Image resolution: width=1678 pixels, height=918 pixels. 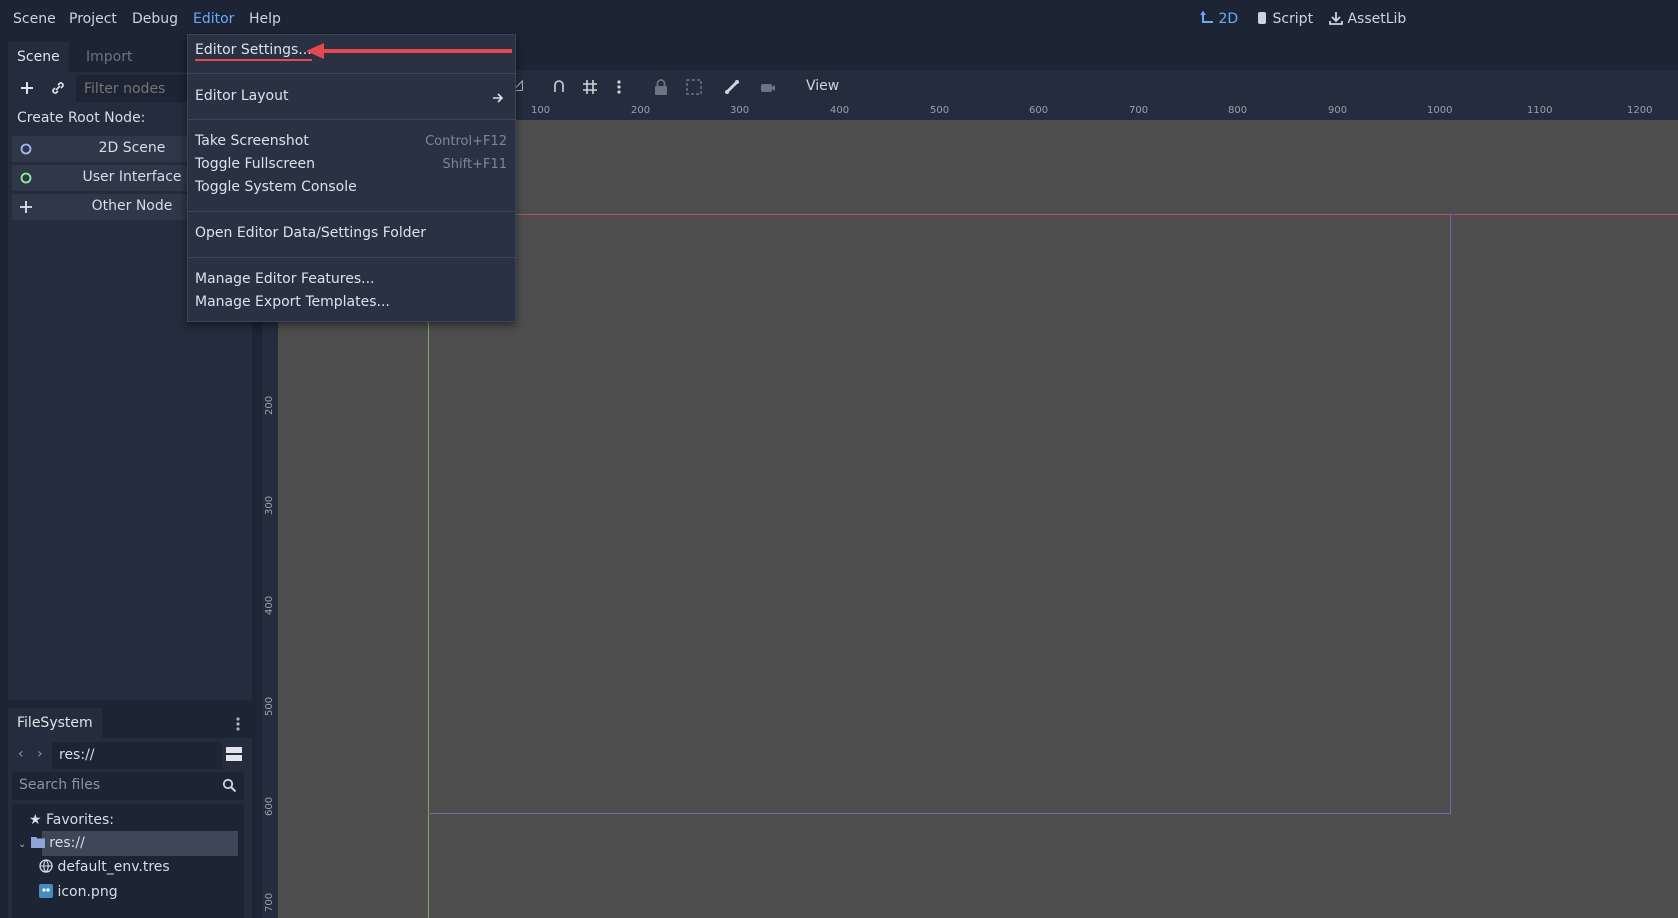 I want to click on res-root-label: res://, so click(x=67, y=843).